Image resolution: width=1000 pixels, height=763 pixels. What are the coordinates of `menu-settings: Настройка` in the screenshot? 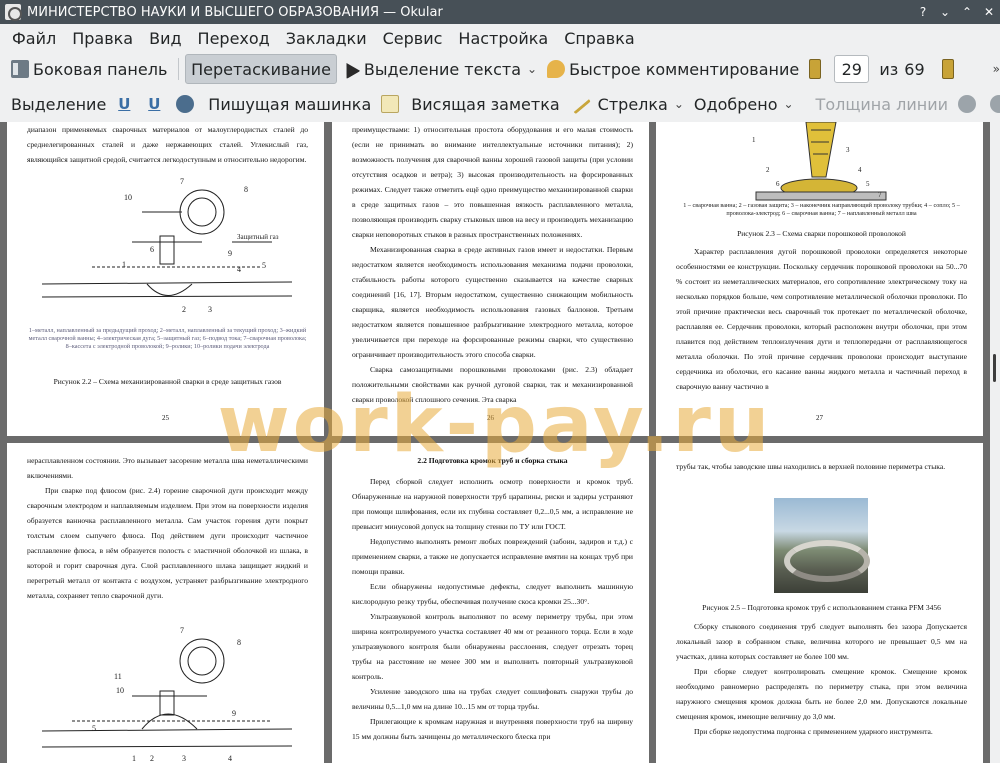 It's located at (503, 38).